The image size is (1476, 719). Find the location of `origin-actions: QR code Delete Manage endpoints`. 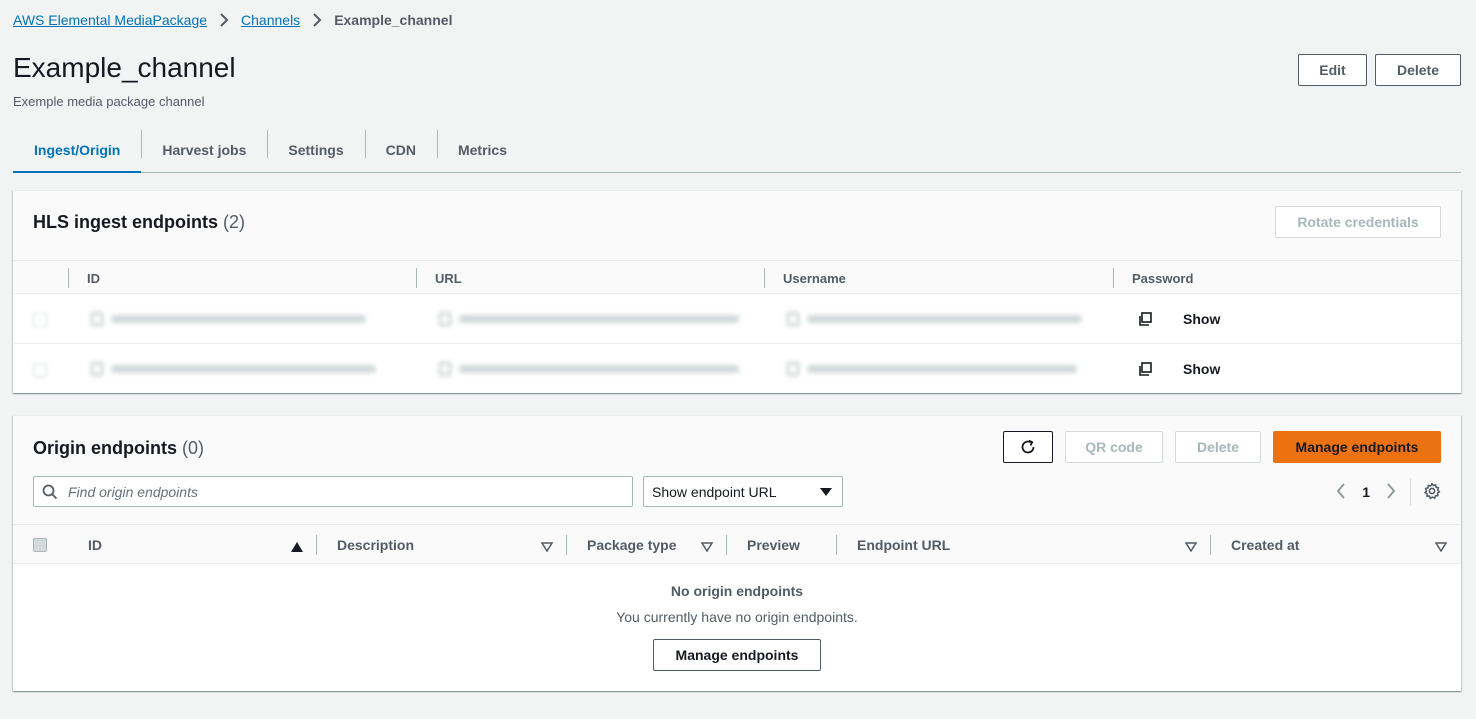

origin-actions: QR code Delete Manage endpoints is located at coordinates (1222, 447).